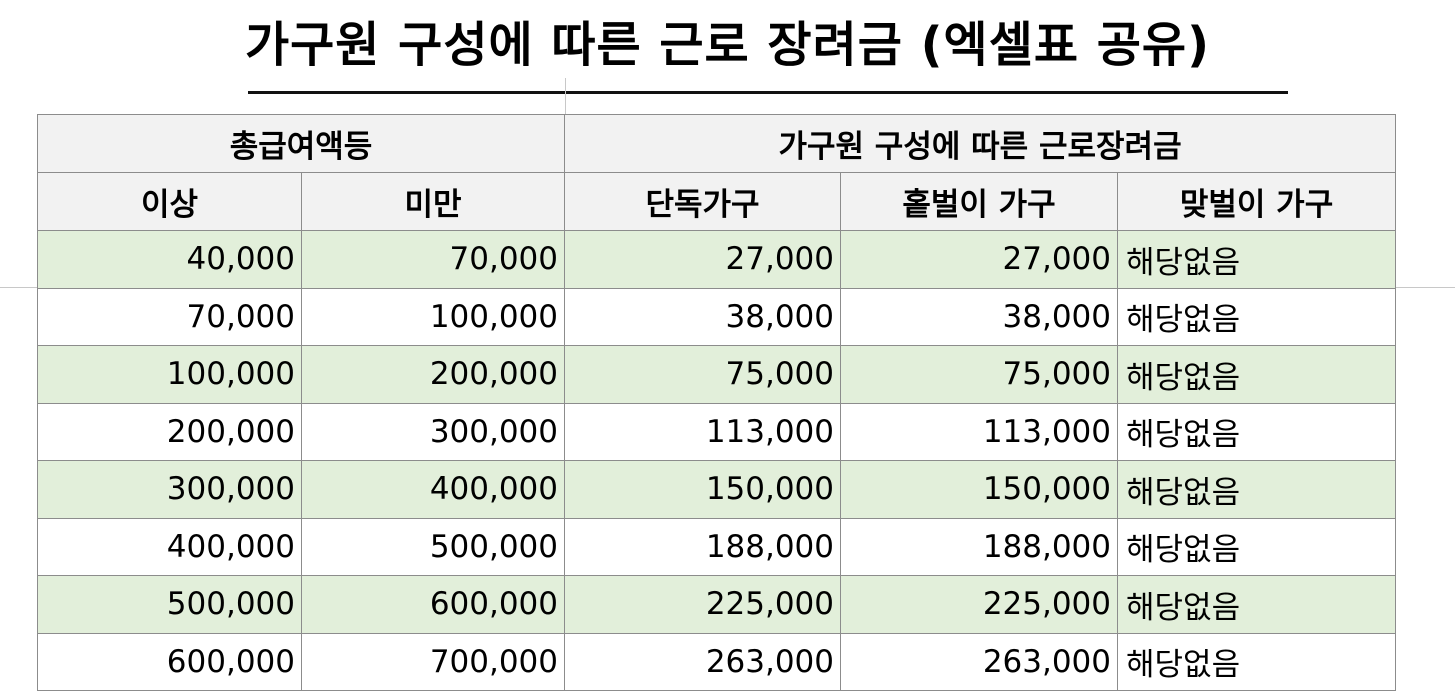 The width and height of the screenshot is (1455, 694). I want to click on cell-single-earner: 263,000, so click(979, 661).